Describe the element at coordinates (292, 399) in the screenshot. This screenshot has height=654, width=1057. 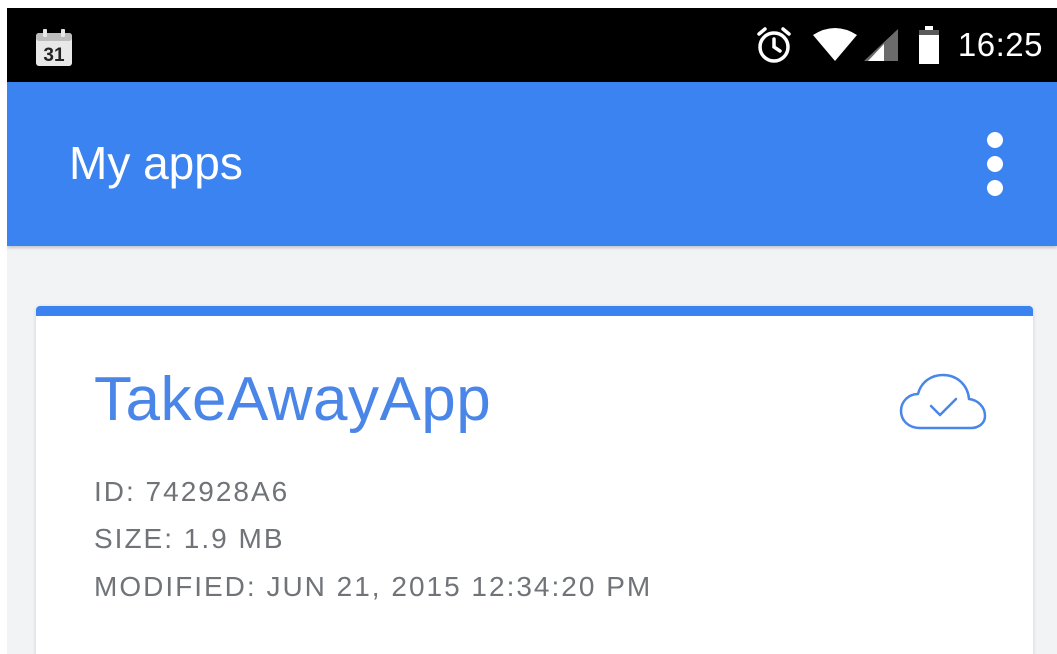
I see `app-name: TakeAwayApp` at that location.